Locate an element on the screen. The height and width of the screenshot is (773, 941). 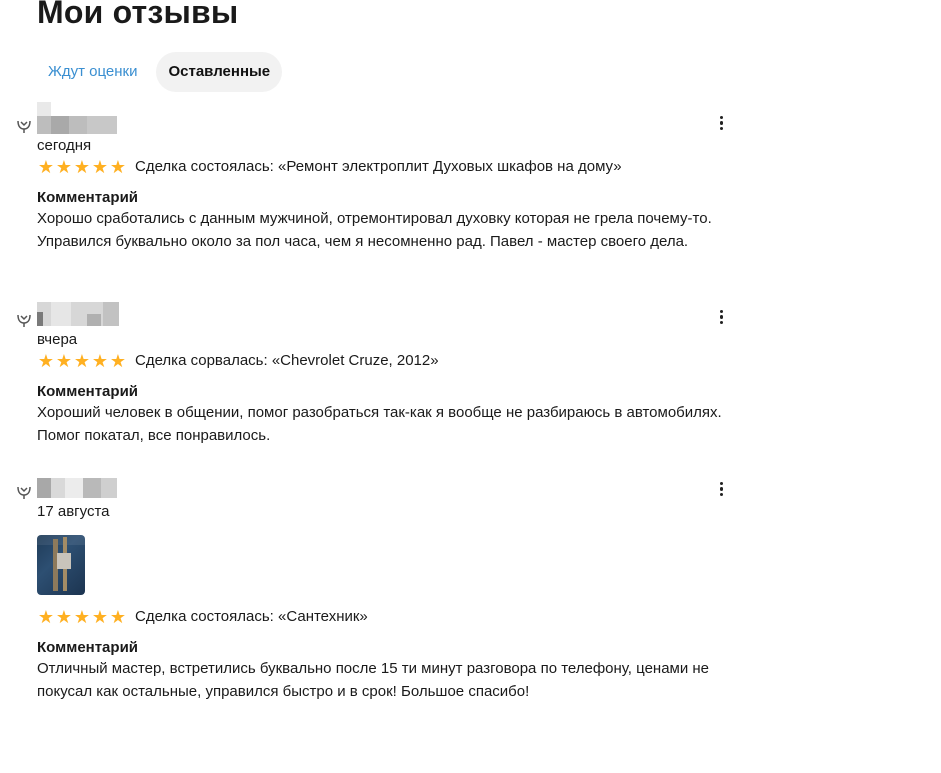
tab-awaiting-rating: Ждут оценки is located at coordinates (92, 72).